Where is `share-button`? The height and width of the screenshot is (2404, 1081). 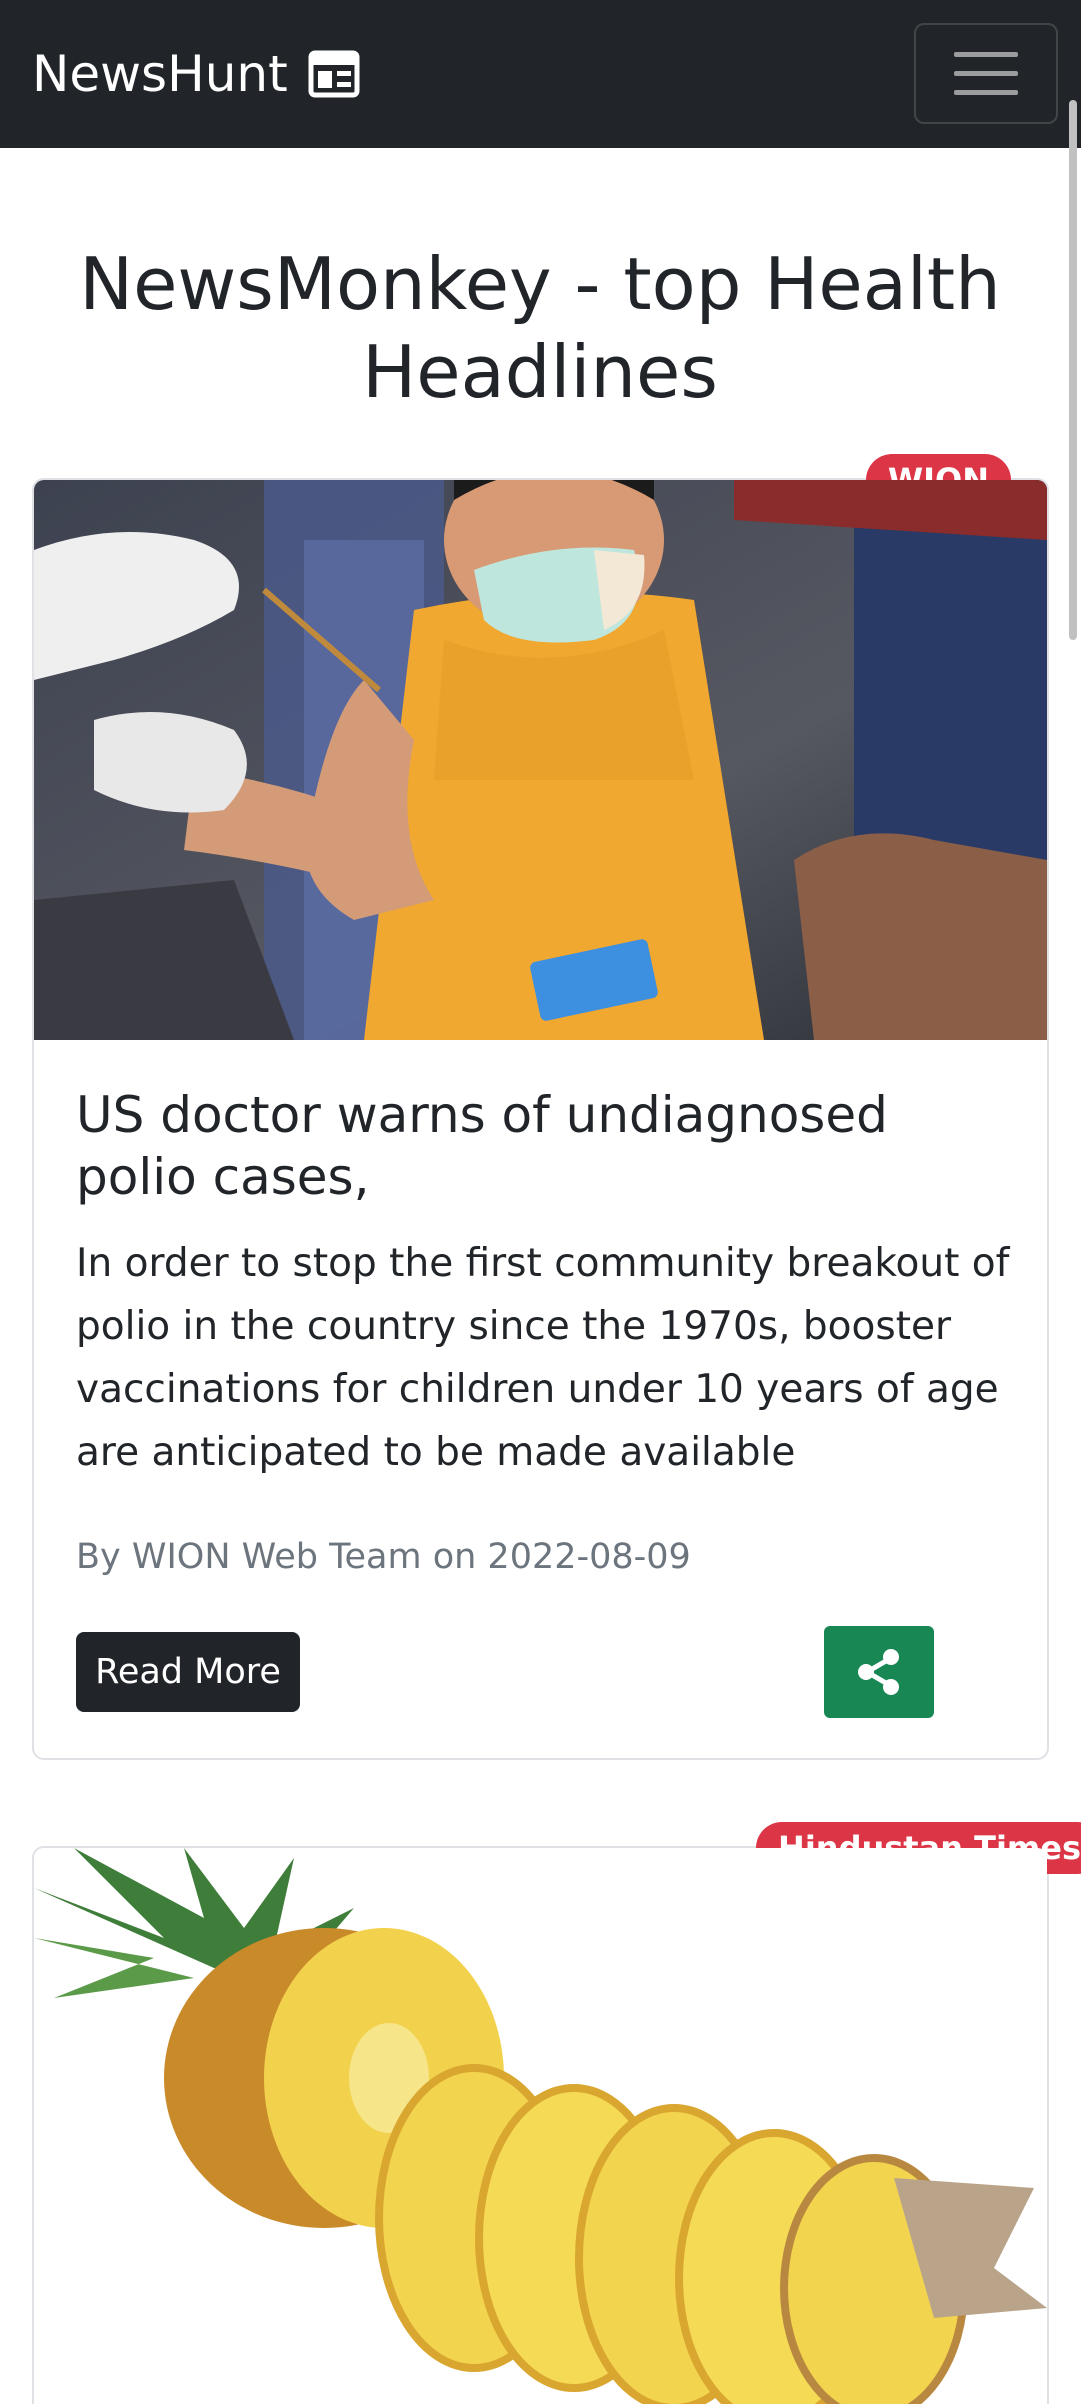 share-button is located at coordinates (879, 1672).